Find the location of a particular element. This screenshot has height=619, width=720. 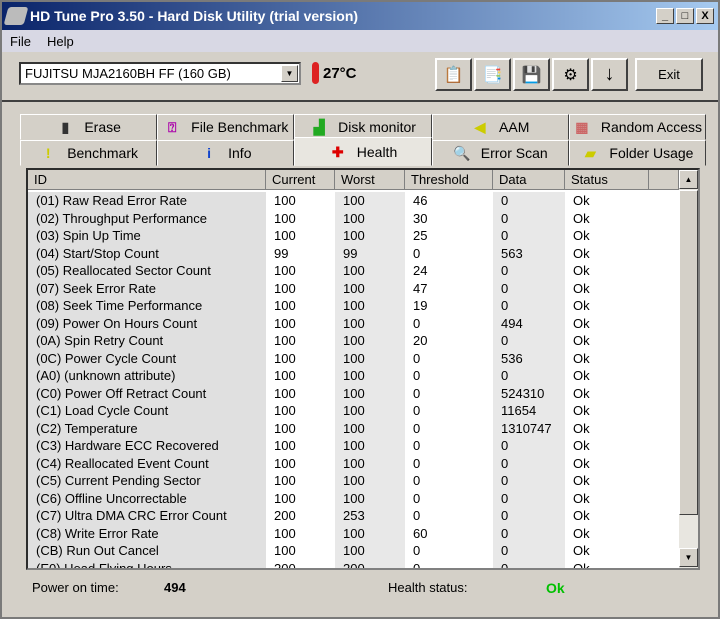

table-row: (C3) Hardware ECC Recovered 100 100 0 0 Ok is located at coordinates (353, 446).